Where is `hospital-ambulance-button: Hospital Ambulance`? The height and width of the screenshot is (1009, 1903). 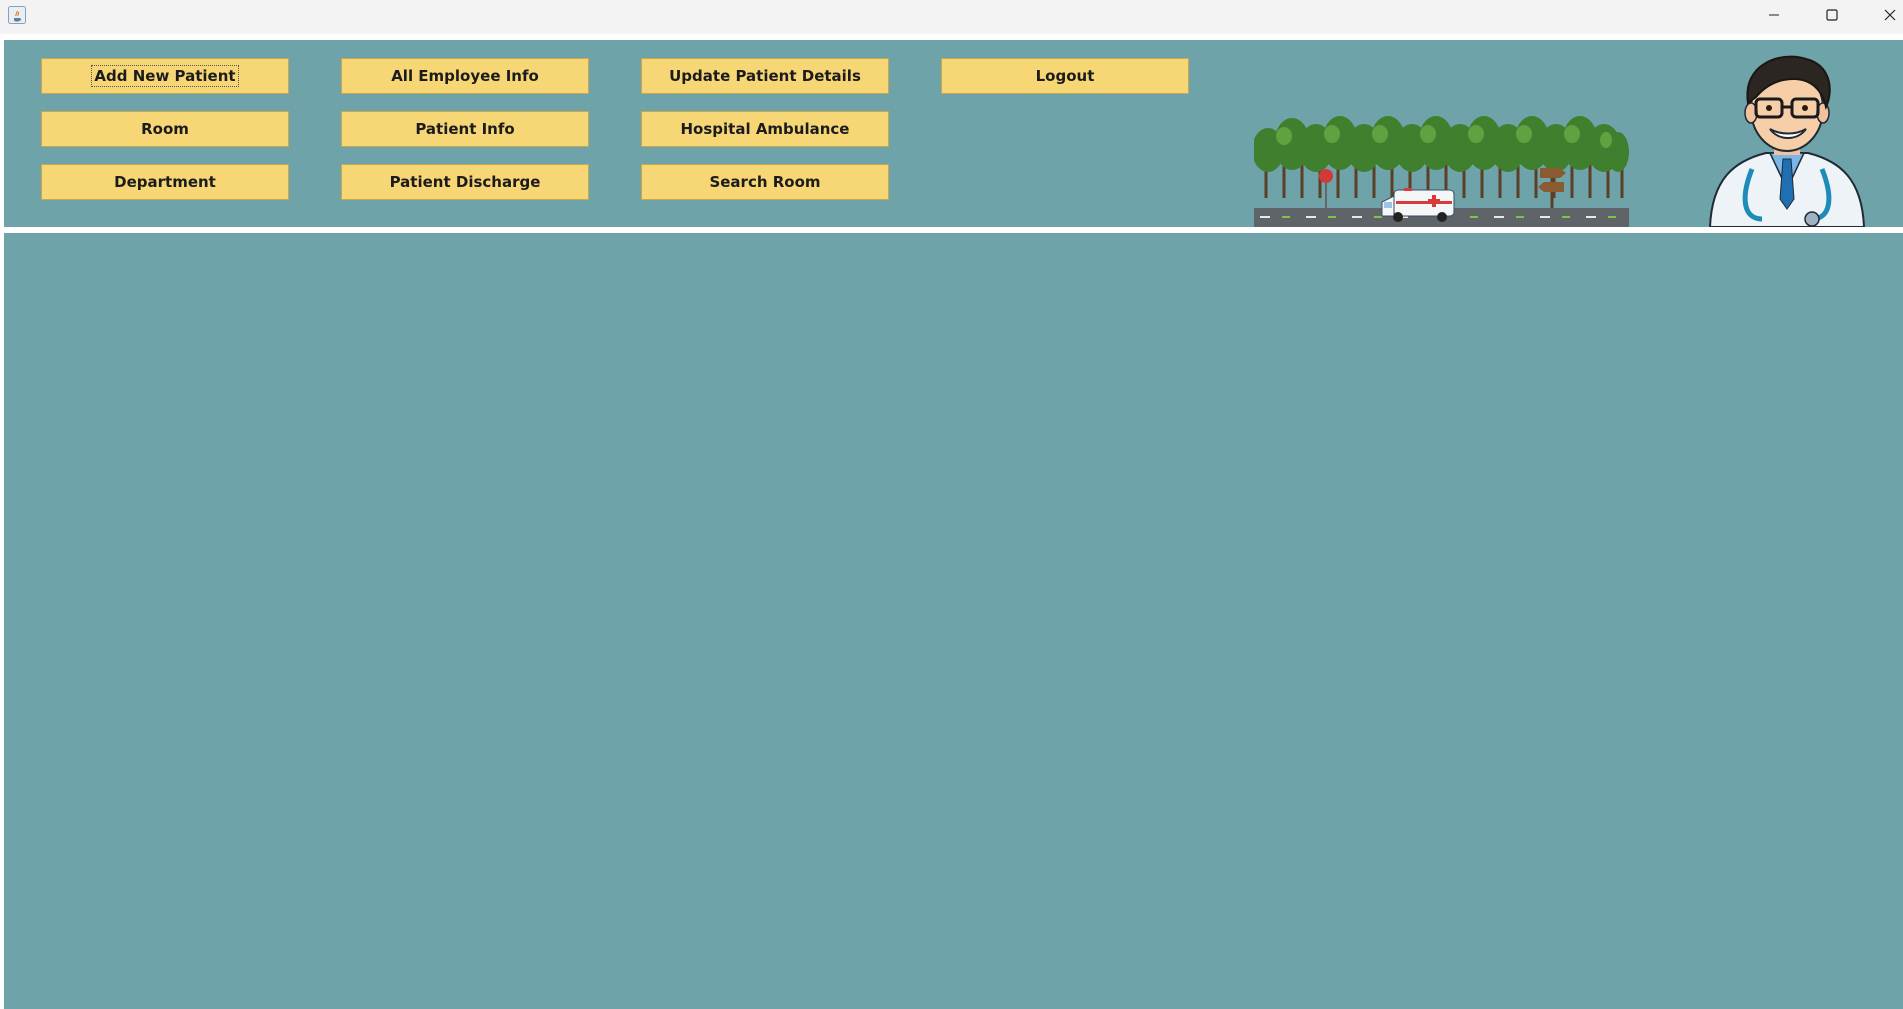
hospital-ambulance-button: Hospital Ambulance is located at coordinates (765, 129).